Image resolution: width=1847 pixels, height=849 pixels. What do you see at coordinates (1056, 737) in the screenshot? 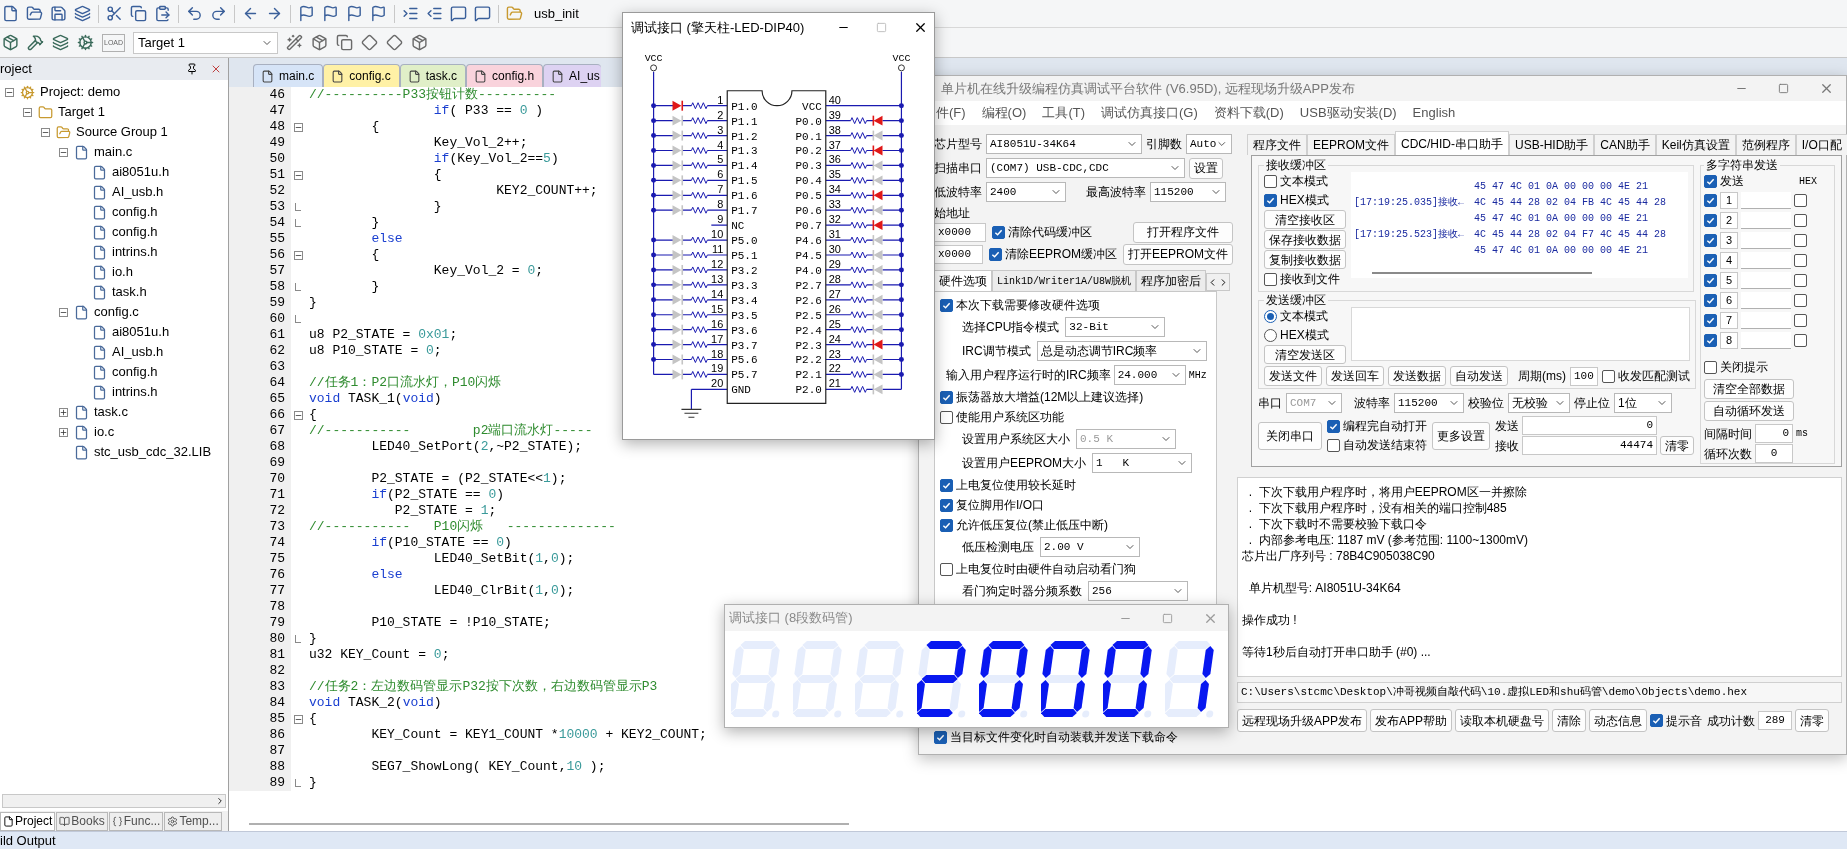
I see `checkbox: 当目标文件变化时自动装载并发送下载命令` at bounding box center [1056, 737].